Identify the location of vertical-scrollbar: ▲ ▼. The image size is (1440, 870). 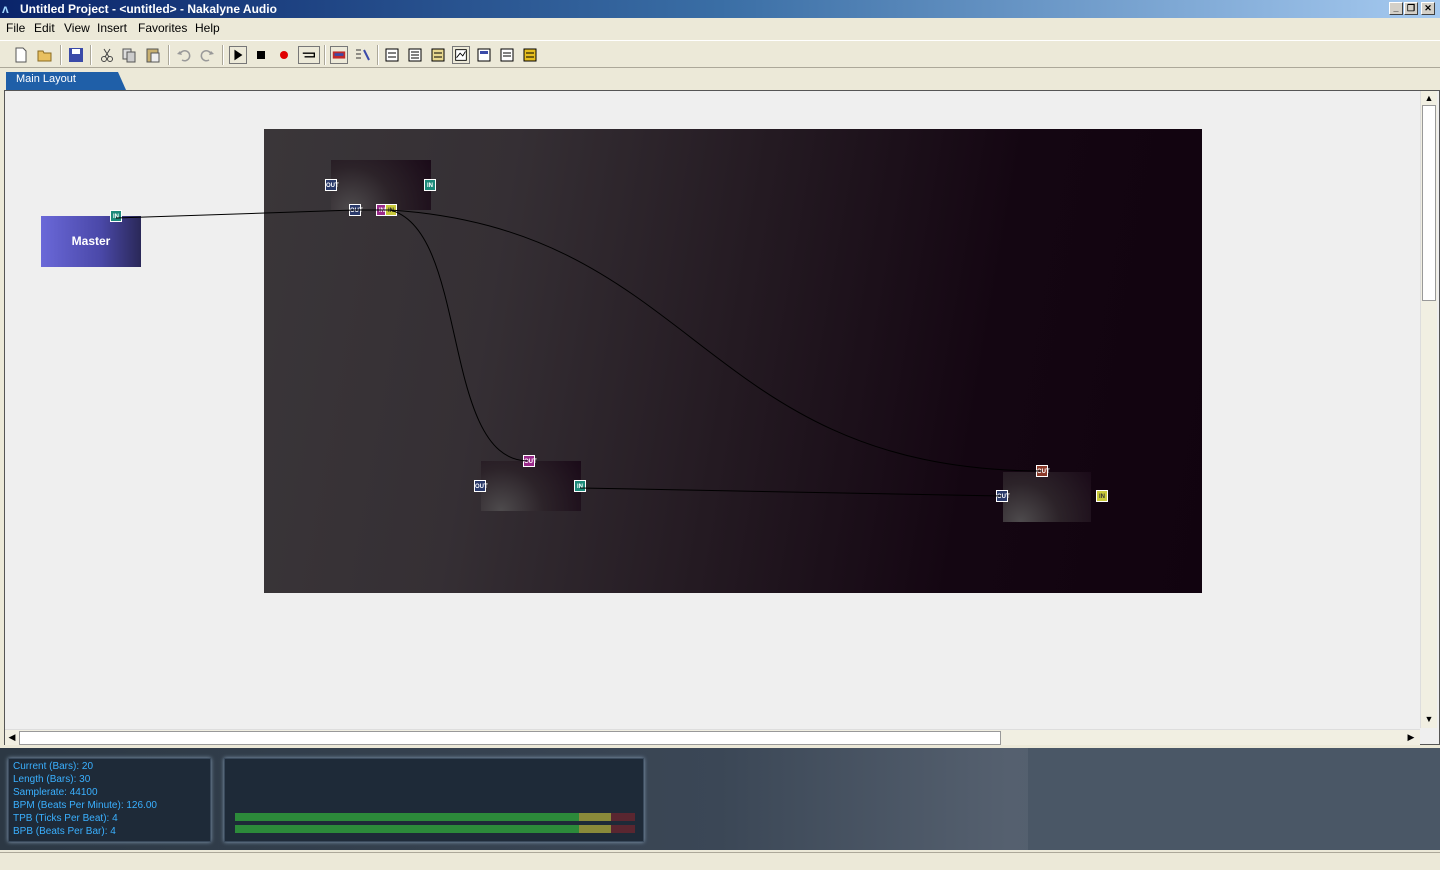
(1428, 409).